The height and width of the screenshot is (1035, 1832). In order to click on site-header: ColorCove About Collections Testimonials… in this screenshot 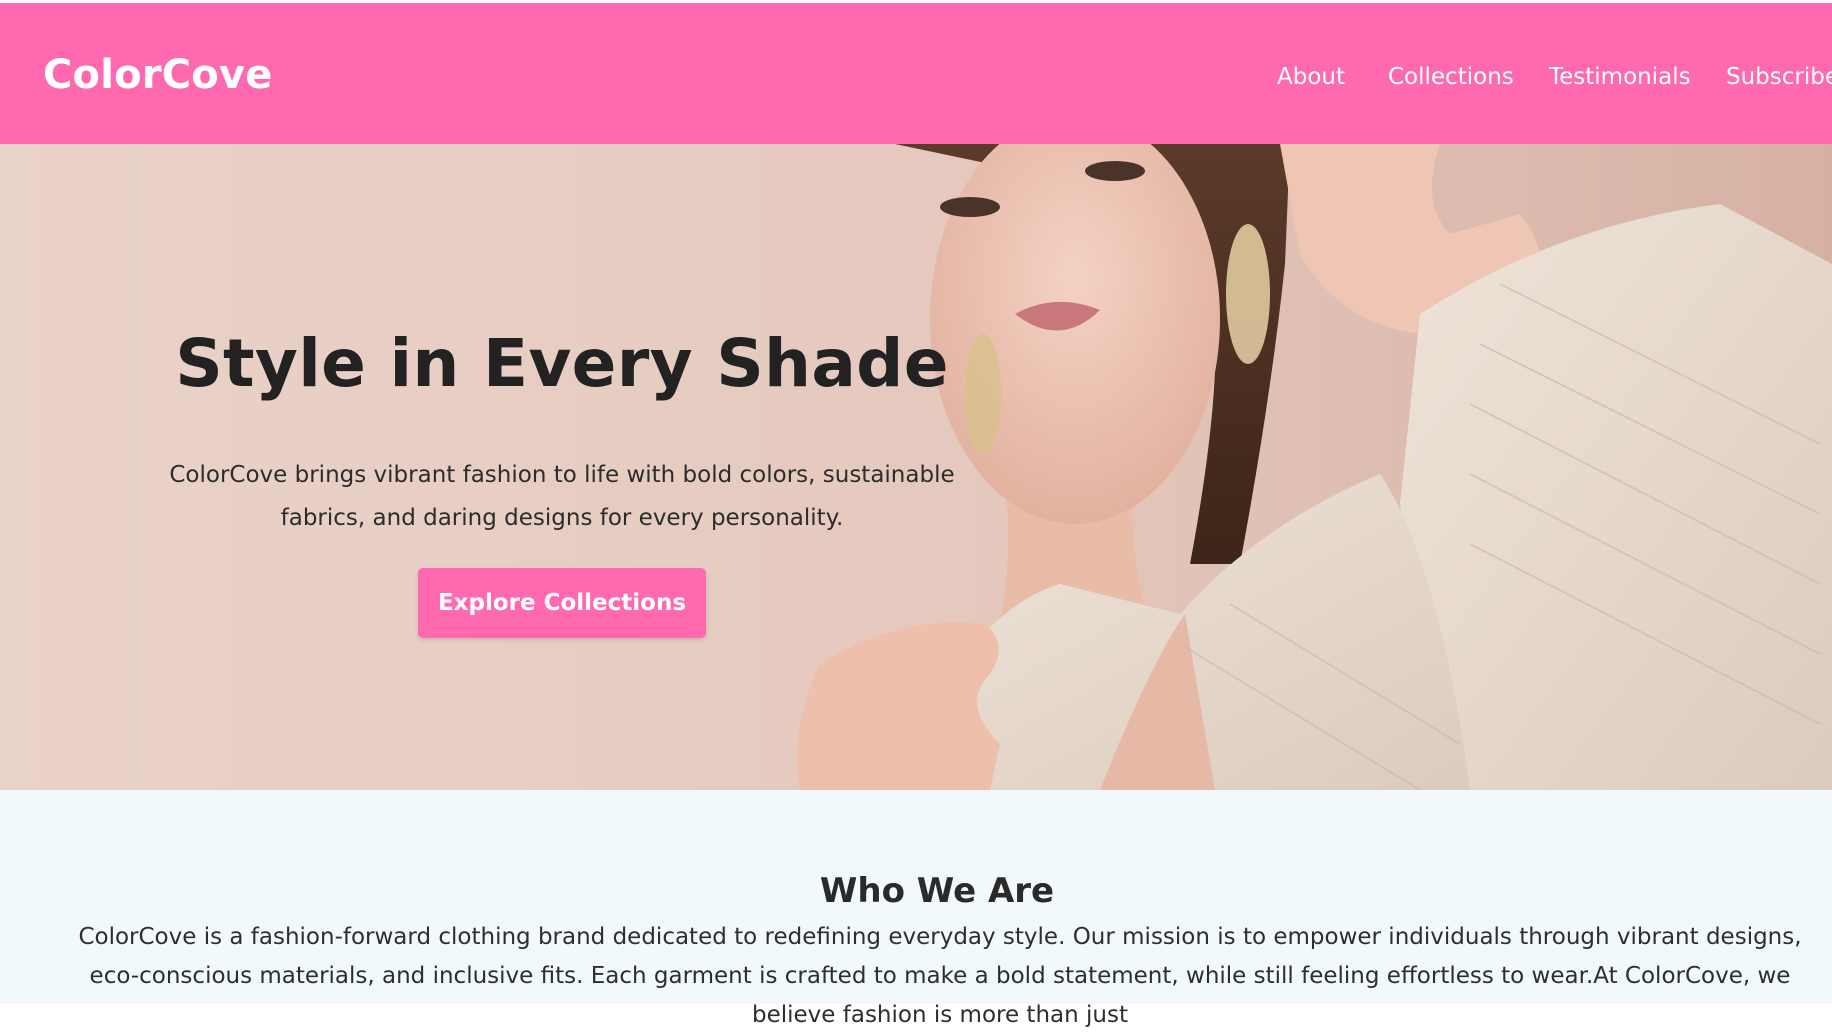, I will do `click(916, 72)`.